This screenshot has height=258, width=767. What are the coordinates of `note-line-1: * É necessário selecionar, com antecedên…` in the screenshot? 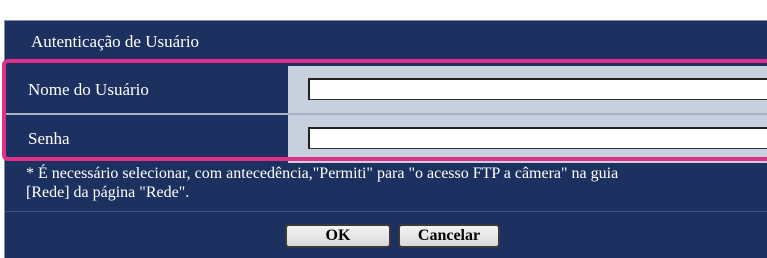 It's located at (322, 173).